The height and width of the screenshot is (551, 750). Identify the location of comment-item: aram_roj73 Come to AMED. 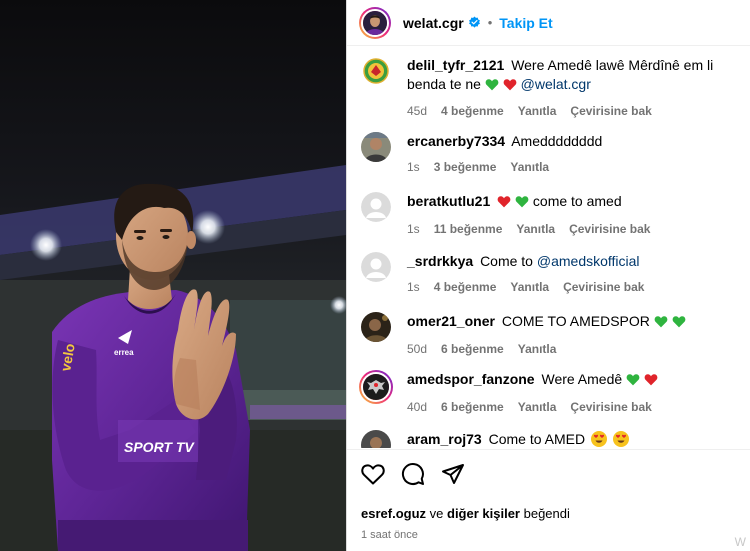
(548, 439).